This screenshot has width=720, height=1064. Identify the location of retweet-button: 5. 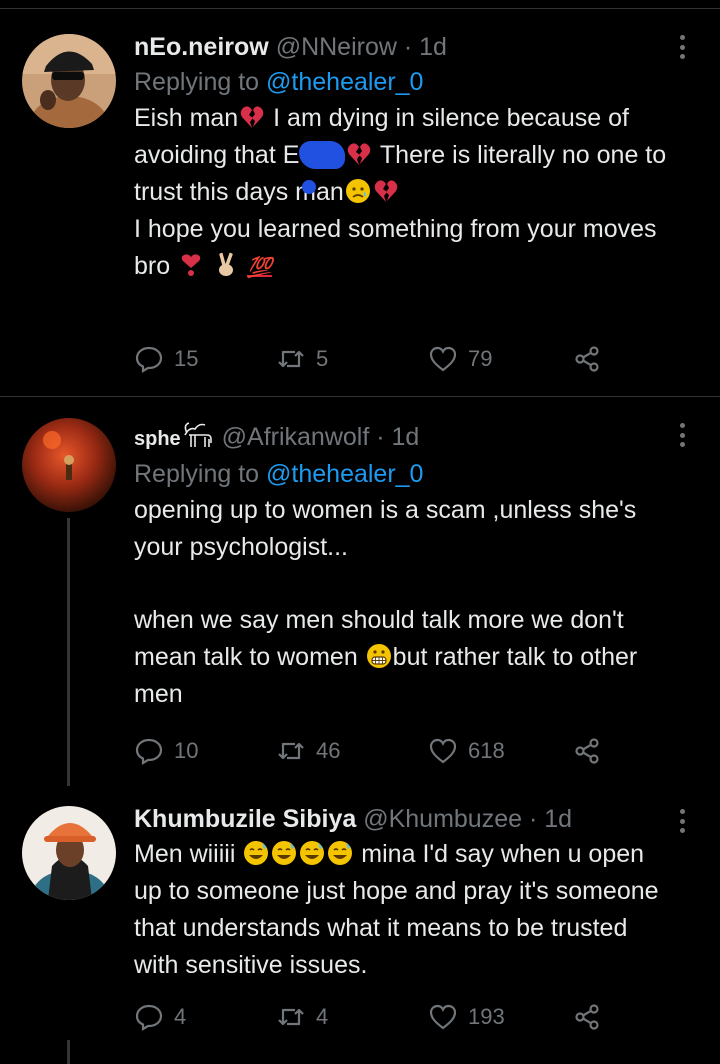
(302, 359).